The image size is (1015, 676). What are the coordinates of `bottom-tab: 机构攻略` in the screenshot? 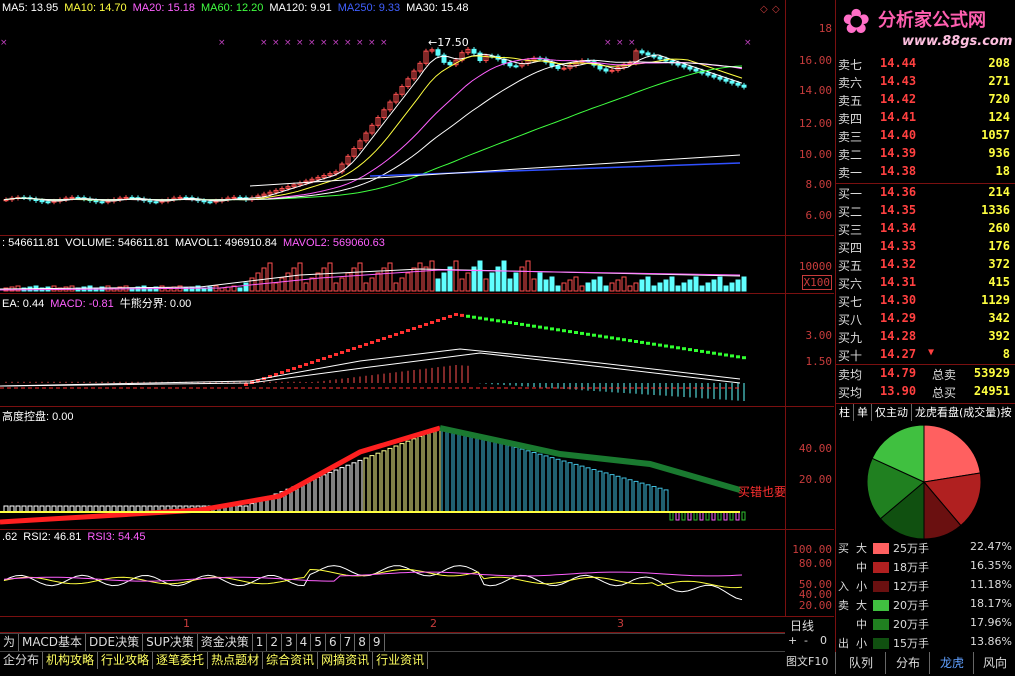 It's located at (71, 660).